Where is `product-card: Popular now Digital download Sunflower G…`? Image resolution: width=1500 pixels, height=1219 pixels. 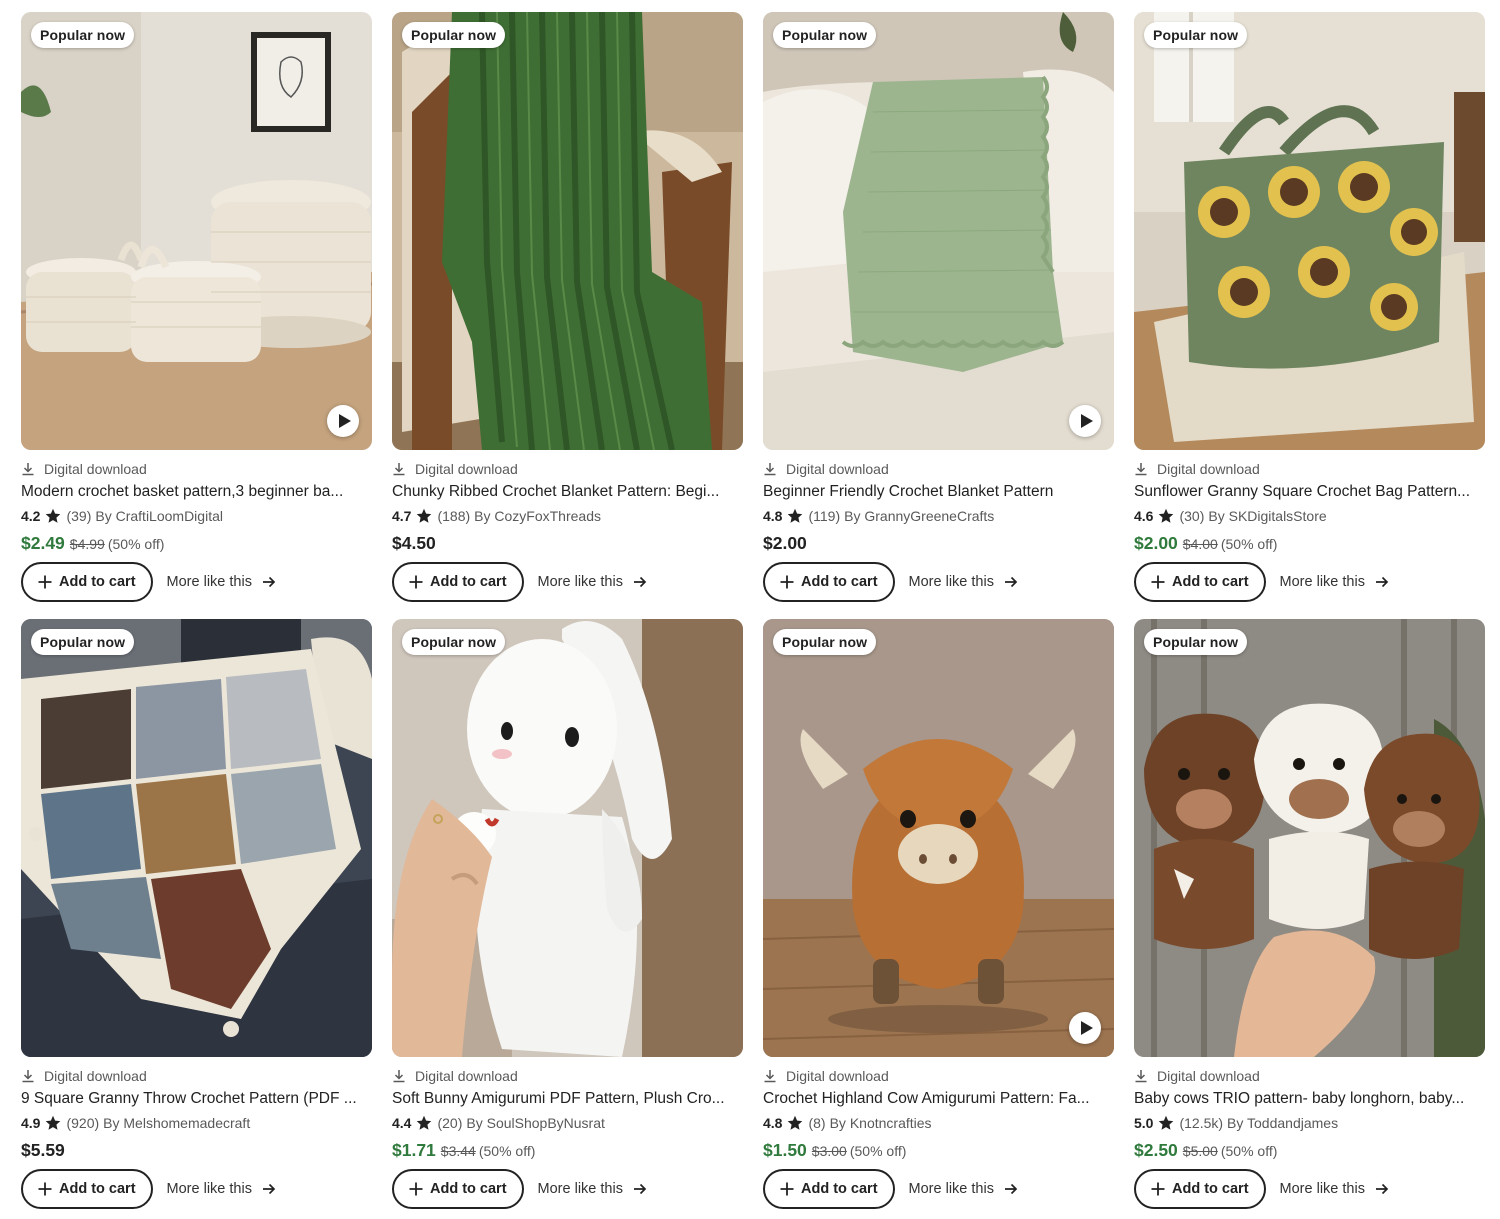
product-card: Popular now Digital download Sunflower G… is located at coordinates (1309, 310).